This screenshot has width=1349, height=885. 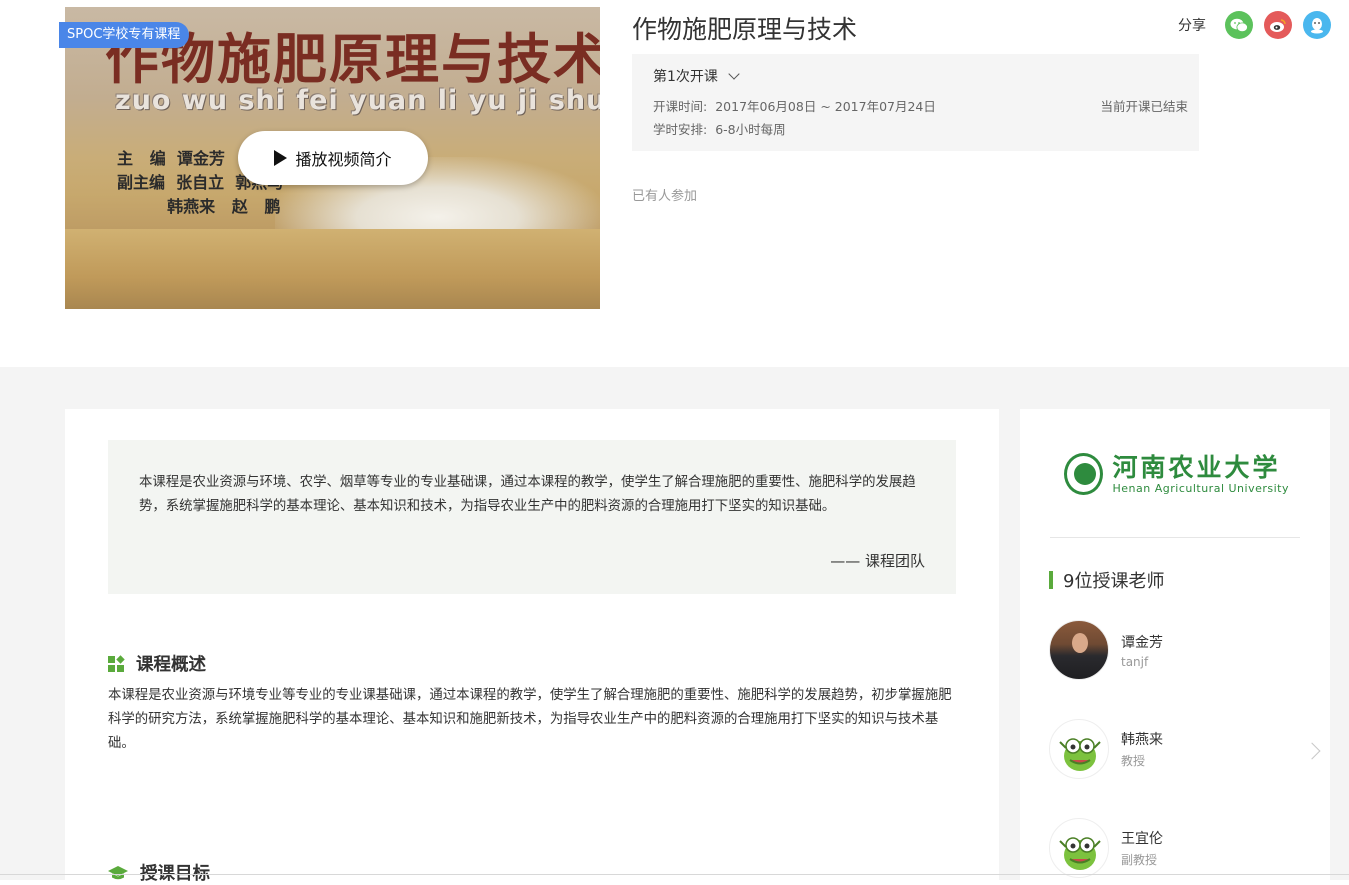 I want to click on term-schedule-row: 学时安排: 6-8小时每周, so click(x=719, y=128).